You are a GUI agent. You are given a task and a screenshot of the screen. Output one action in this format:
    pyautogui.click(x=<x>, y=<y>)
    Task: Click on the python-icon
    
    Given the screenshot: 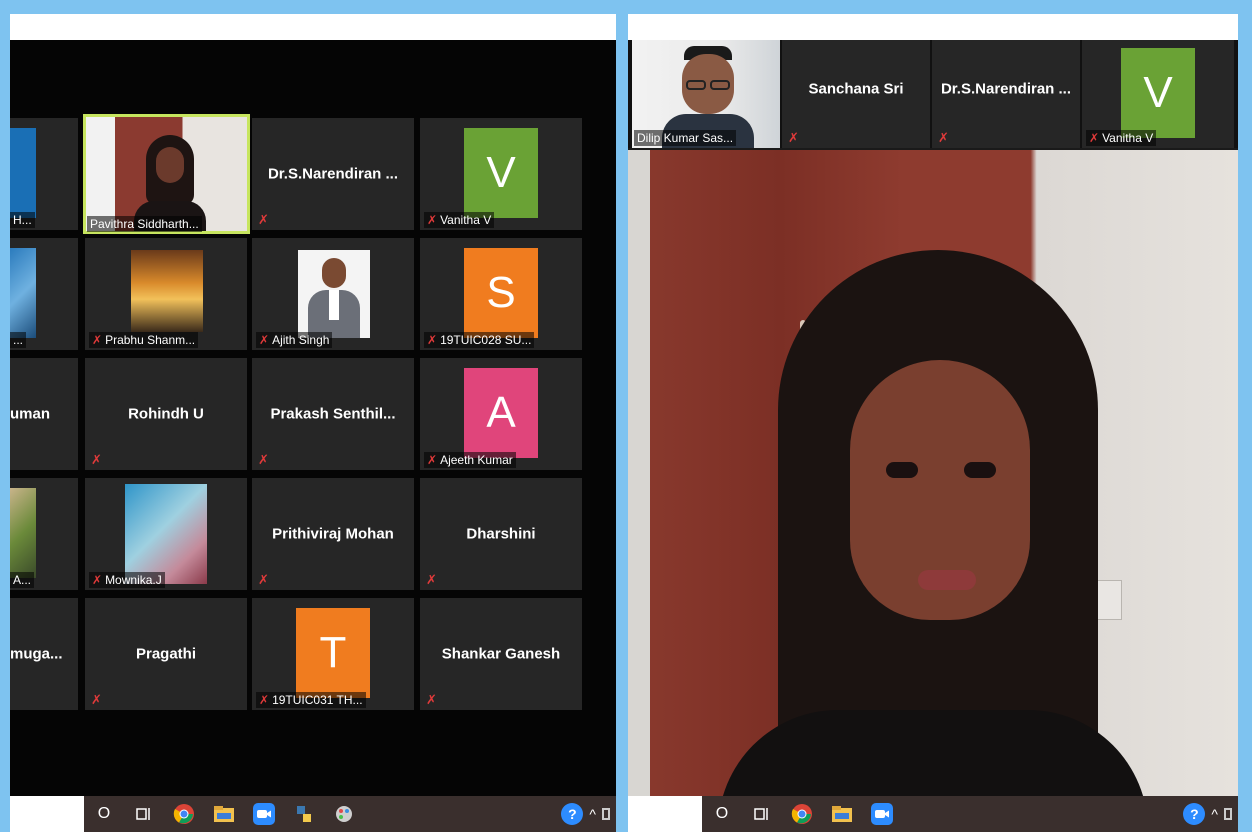 What is the action you would take?
    pyautogui.click(x=304, y=814)
    